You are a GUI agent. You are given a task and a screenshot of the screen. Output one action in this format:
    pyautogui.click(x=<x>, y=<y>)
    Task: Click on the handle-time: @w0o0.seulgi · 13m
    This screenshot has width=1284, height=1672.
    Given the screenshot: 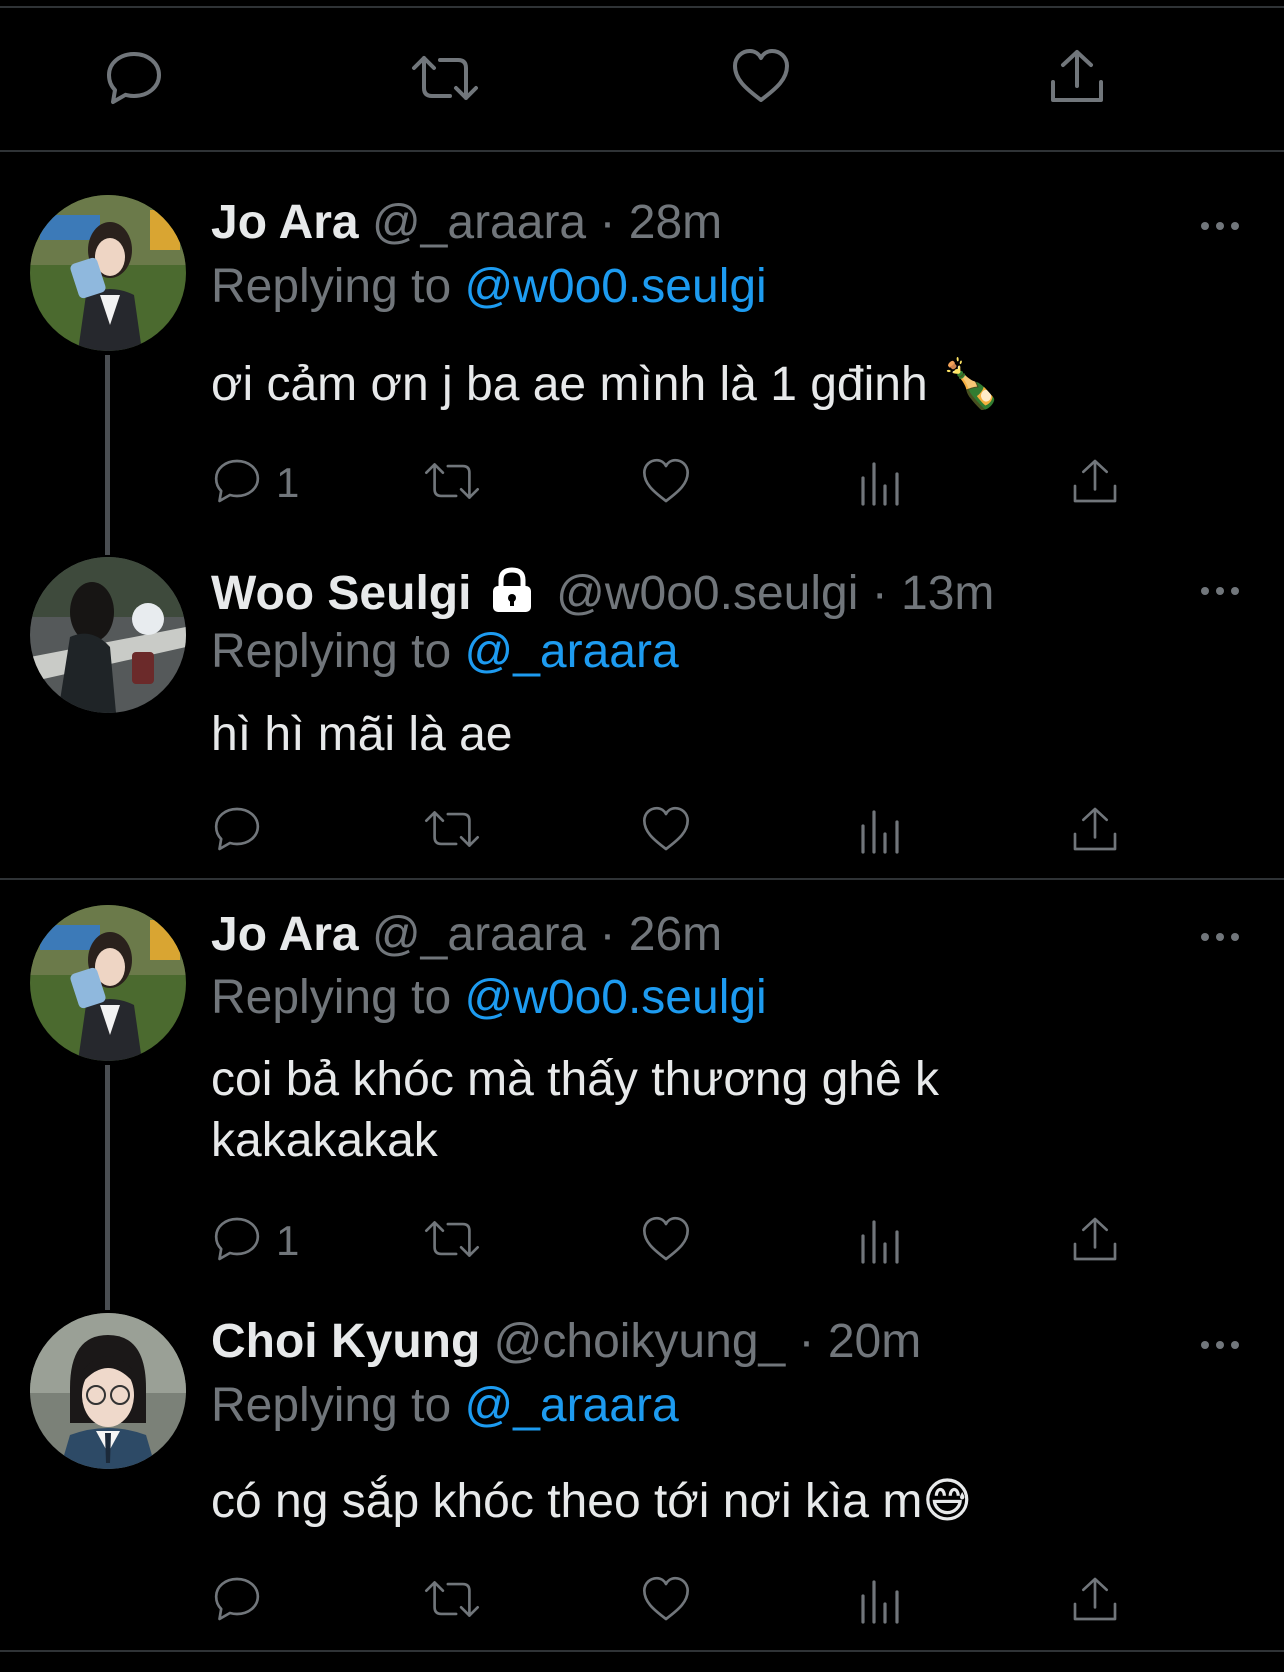 What is the action you would take?
    pyautogui.click(x=775, y=593)
    